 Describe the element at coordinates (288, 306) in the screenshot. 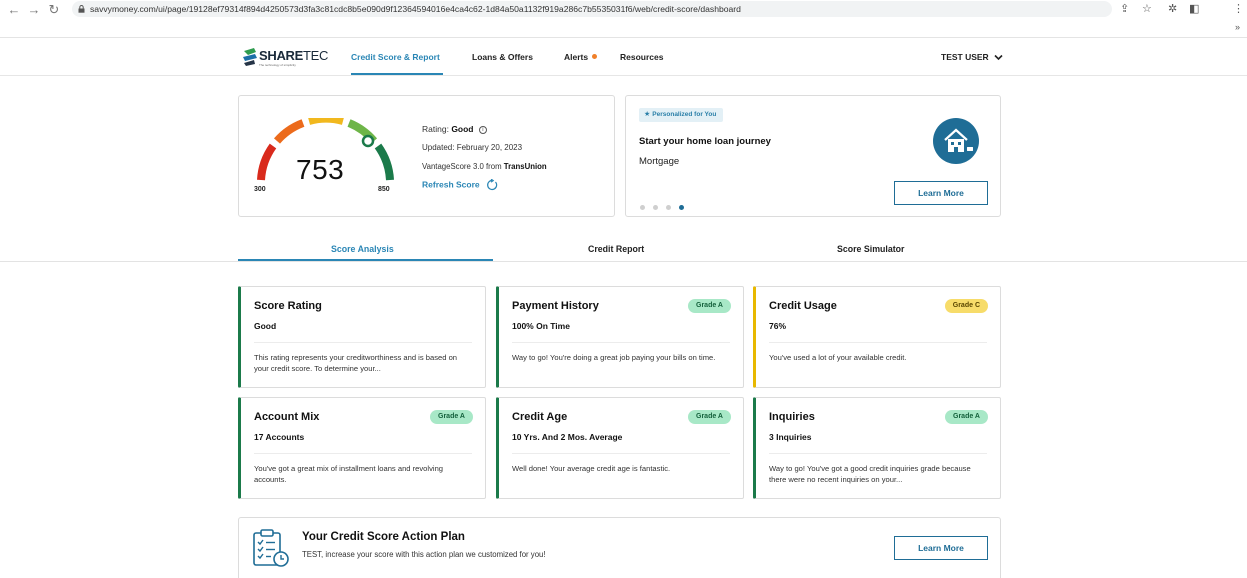

I see `factor-title: Score Rating` at that location.